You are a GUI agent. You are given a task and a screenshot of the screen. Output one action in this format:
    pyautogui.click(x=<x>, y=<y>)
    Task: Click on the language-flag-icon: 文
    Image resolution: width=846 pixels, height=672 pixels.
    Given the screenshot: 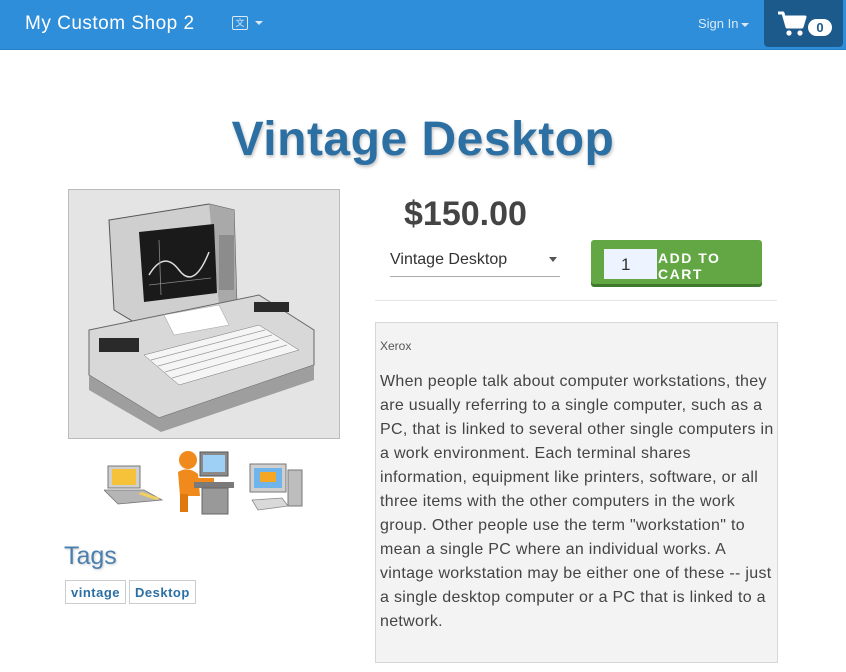 What is the action you would take?
    pyautogui.click(x=240, y=23)
    